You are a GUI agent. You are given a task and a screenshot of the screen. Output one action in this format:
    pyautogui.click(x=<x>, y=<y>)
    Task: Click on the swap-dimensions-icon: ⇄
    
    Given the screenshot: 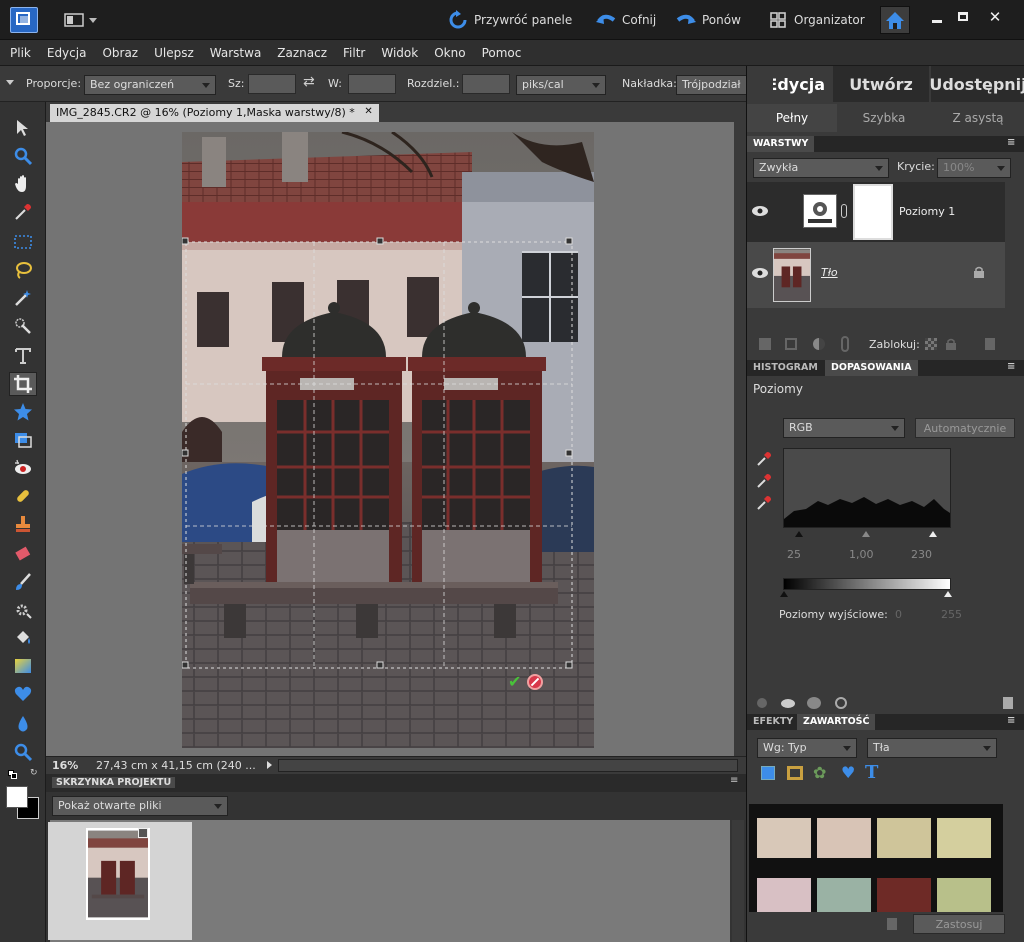 What is the action you would take?
    pyautogui.click(x=309, y=82)
    